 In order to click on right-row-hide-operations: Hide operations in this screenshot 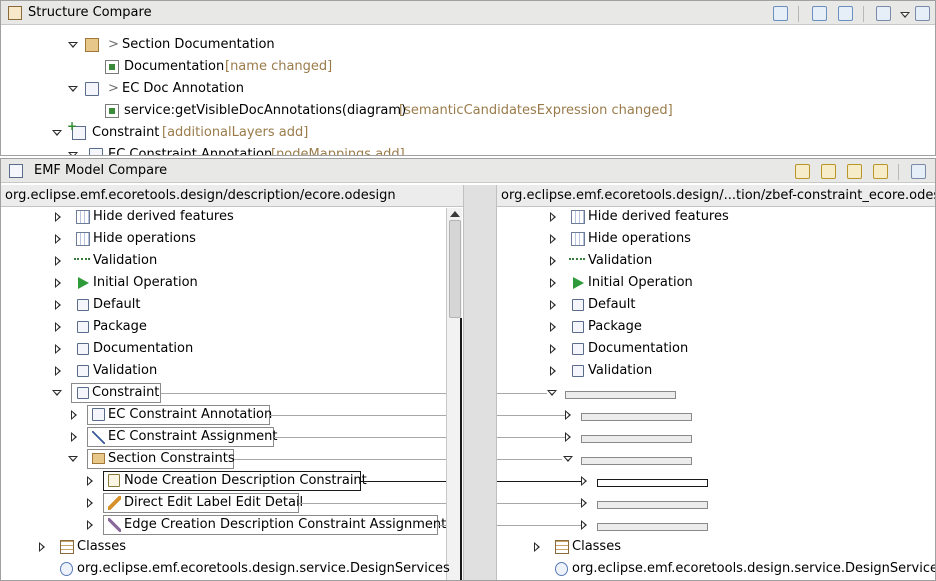, I will do `click(716, 239)`.